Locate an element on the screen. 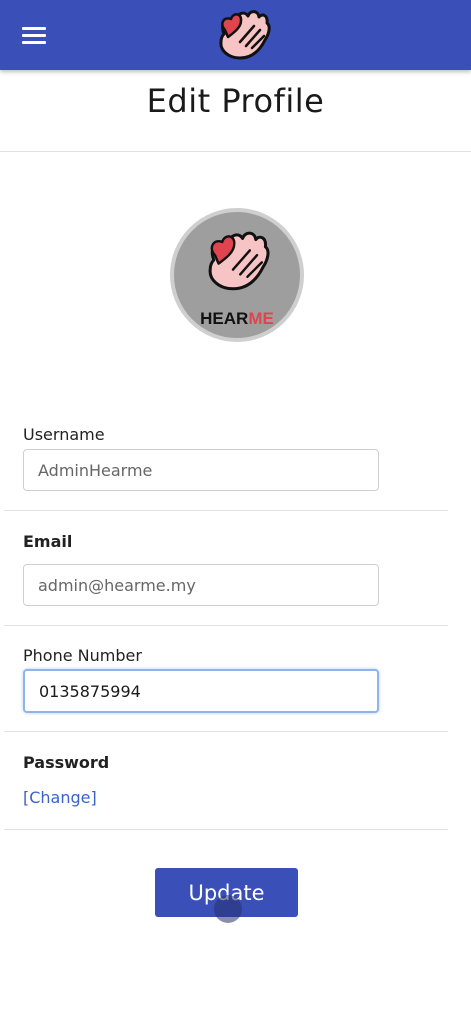  password-label: Password is located at coordinates (66, 762).